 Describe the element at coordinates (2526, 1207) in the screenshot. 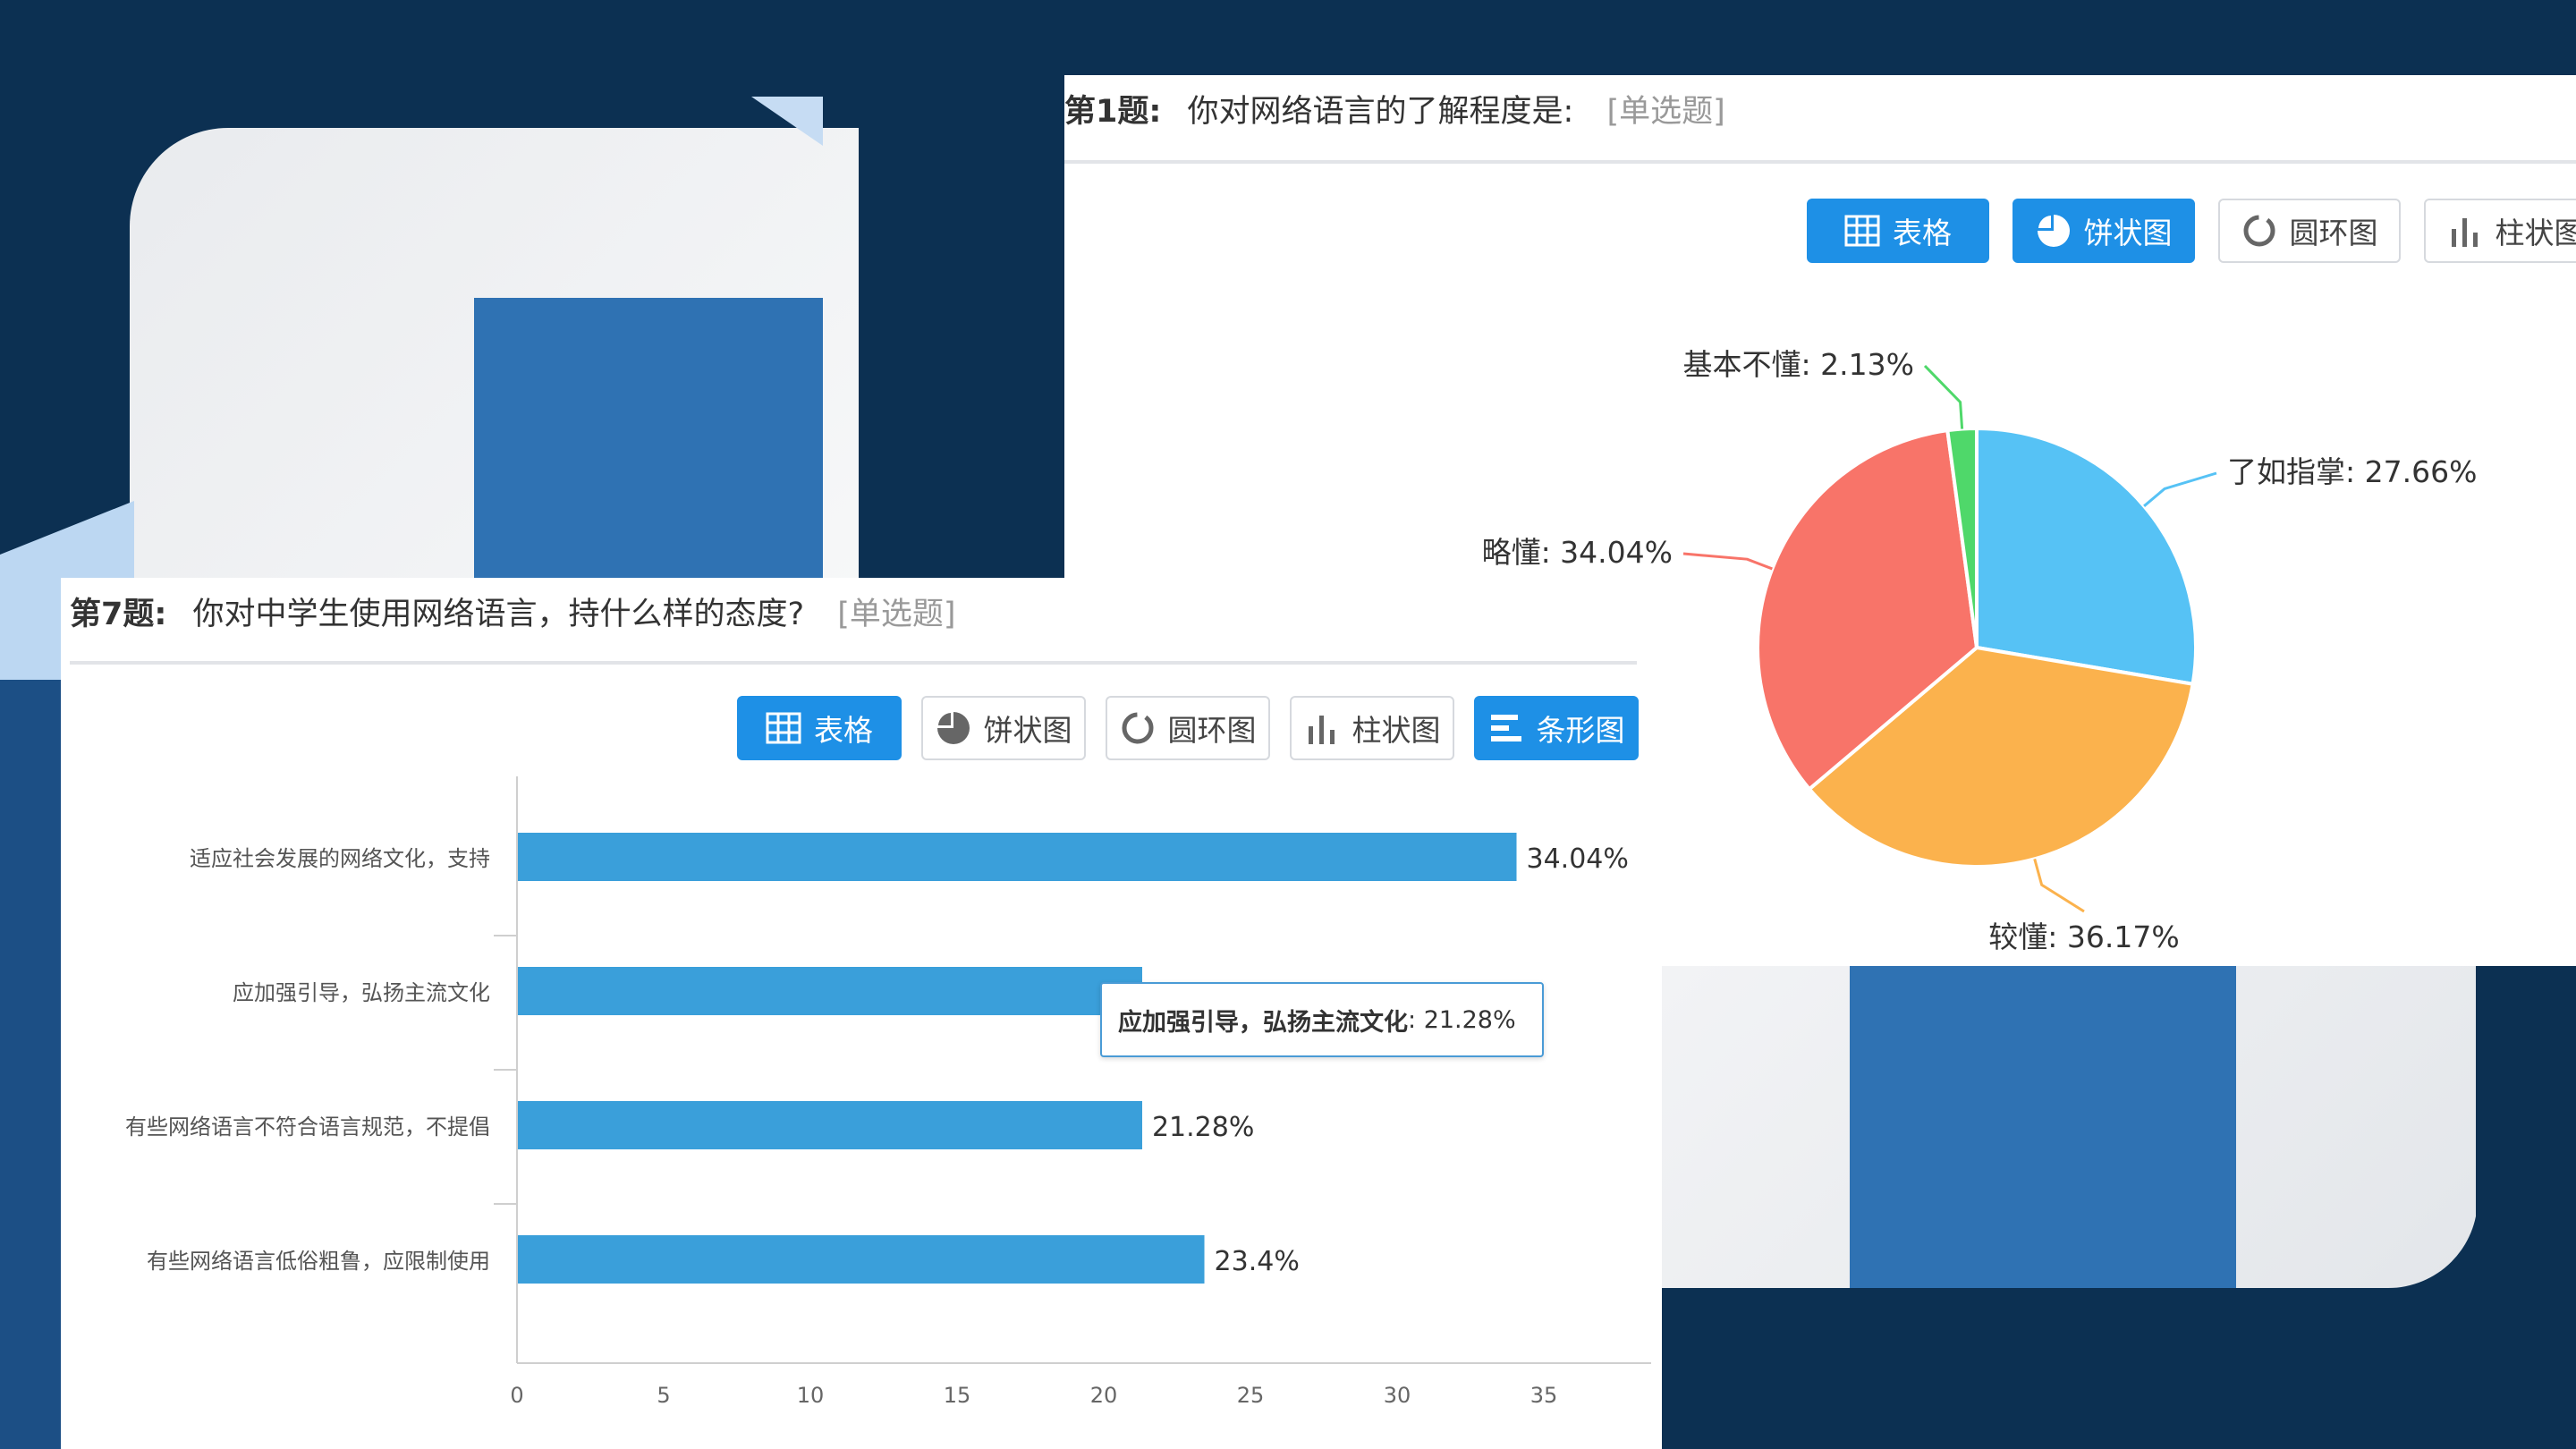

I see `bg-dark-band-right` at that location.